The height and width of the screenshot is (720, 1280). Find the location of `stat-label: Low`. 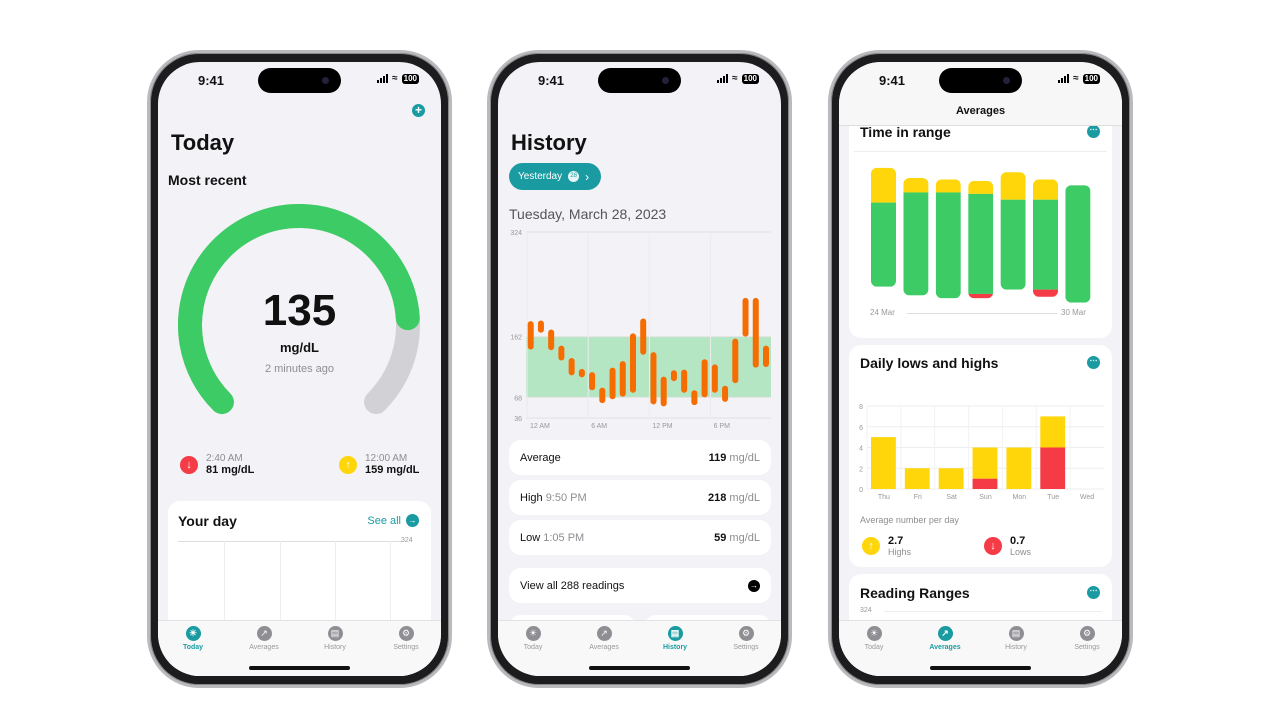

stat-label: Low is located at coordinates (530, 537).